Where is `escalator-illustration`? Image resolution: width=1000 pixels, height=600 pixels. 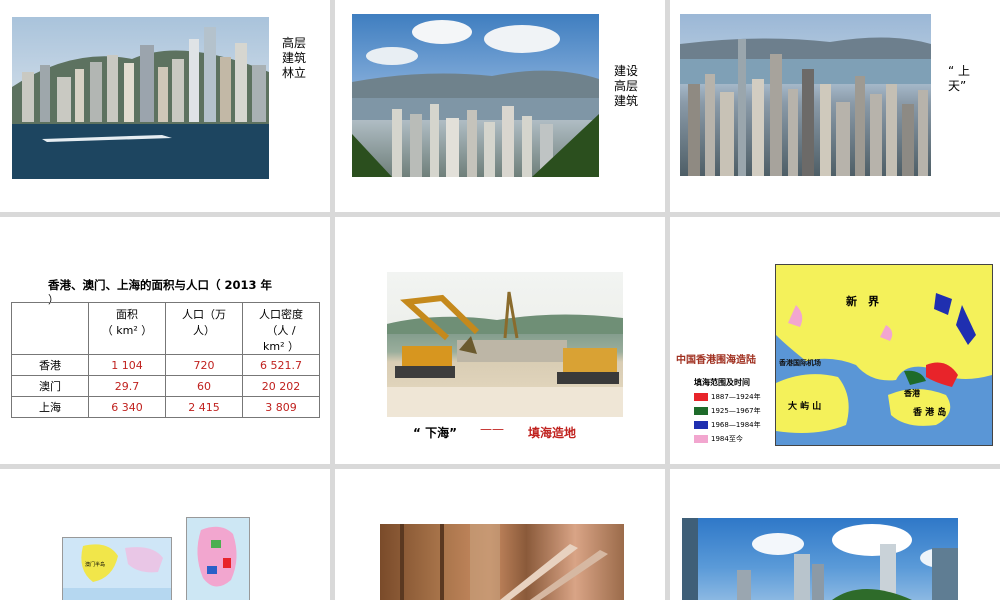
escalator-illustration is located at coordinates (504, 562).